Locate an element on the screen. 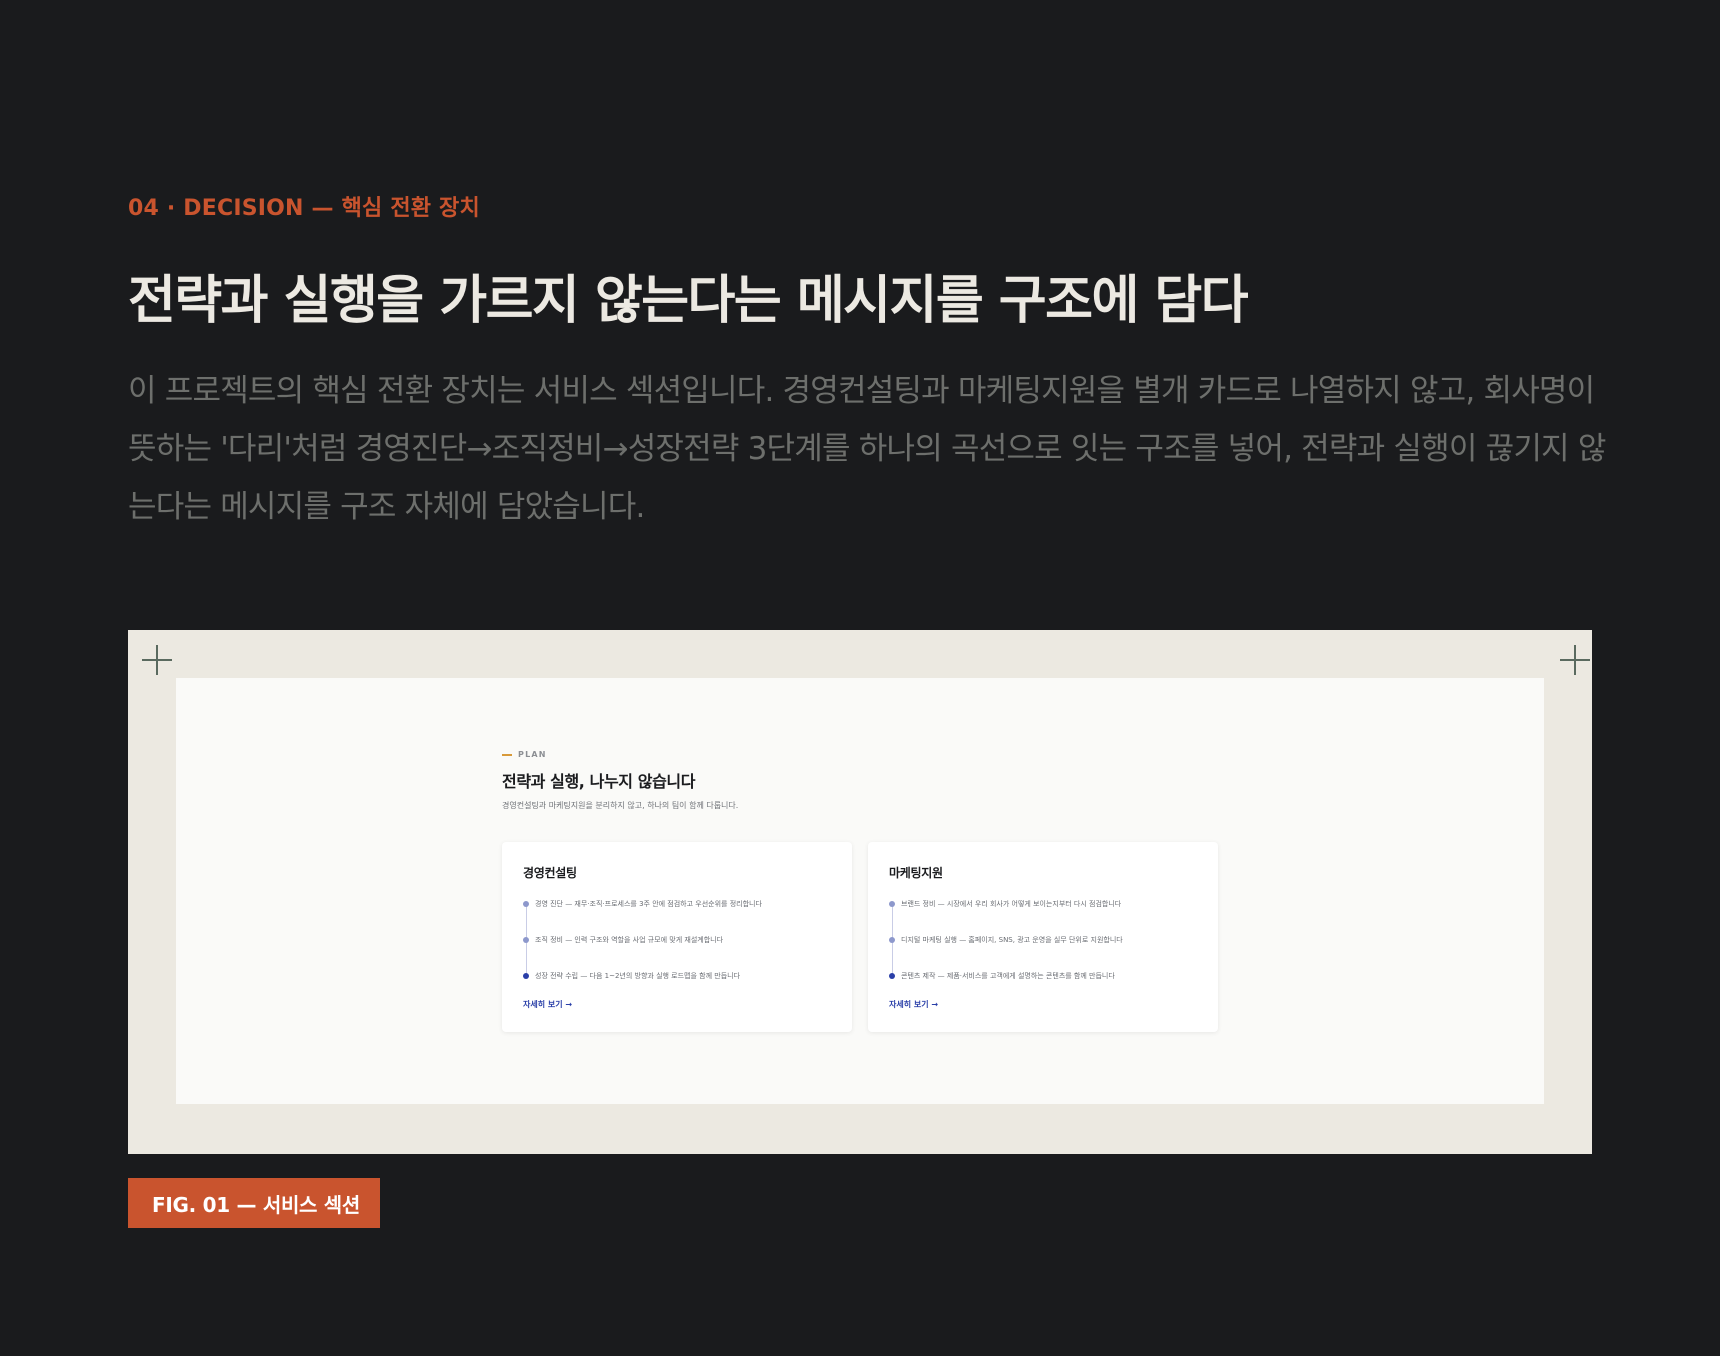 The height and width of the screenshot is (1356, 1720). step-text: 콘텐츠 제작 — 제품·서비스를 고객에게 설명하는 콘텐츠를 함께 만듭니다 is located at coordinates (1008, 976).